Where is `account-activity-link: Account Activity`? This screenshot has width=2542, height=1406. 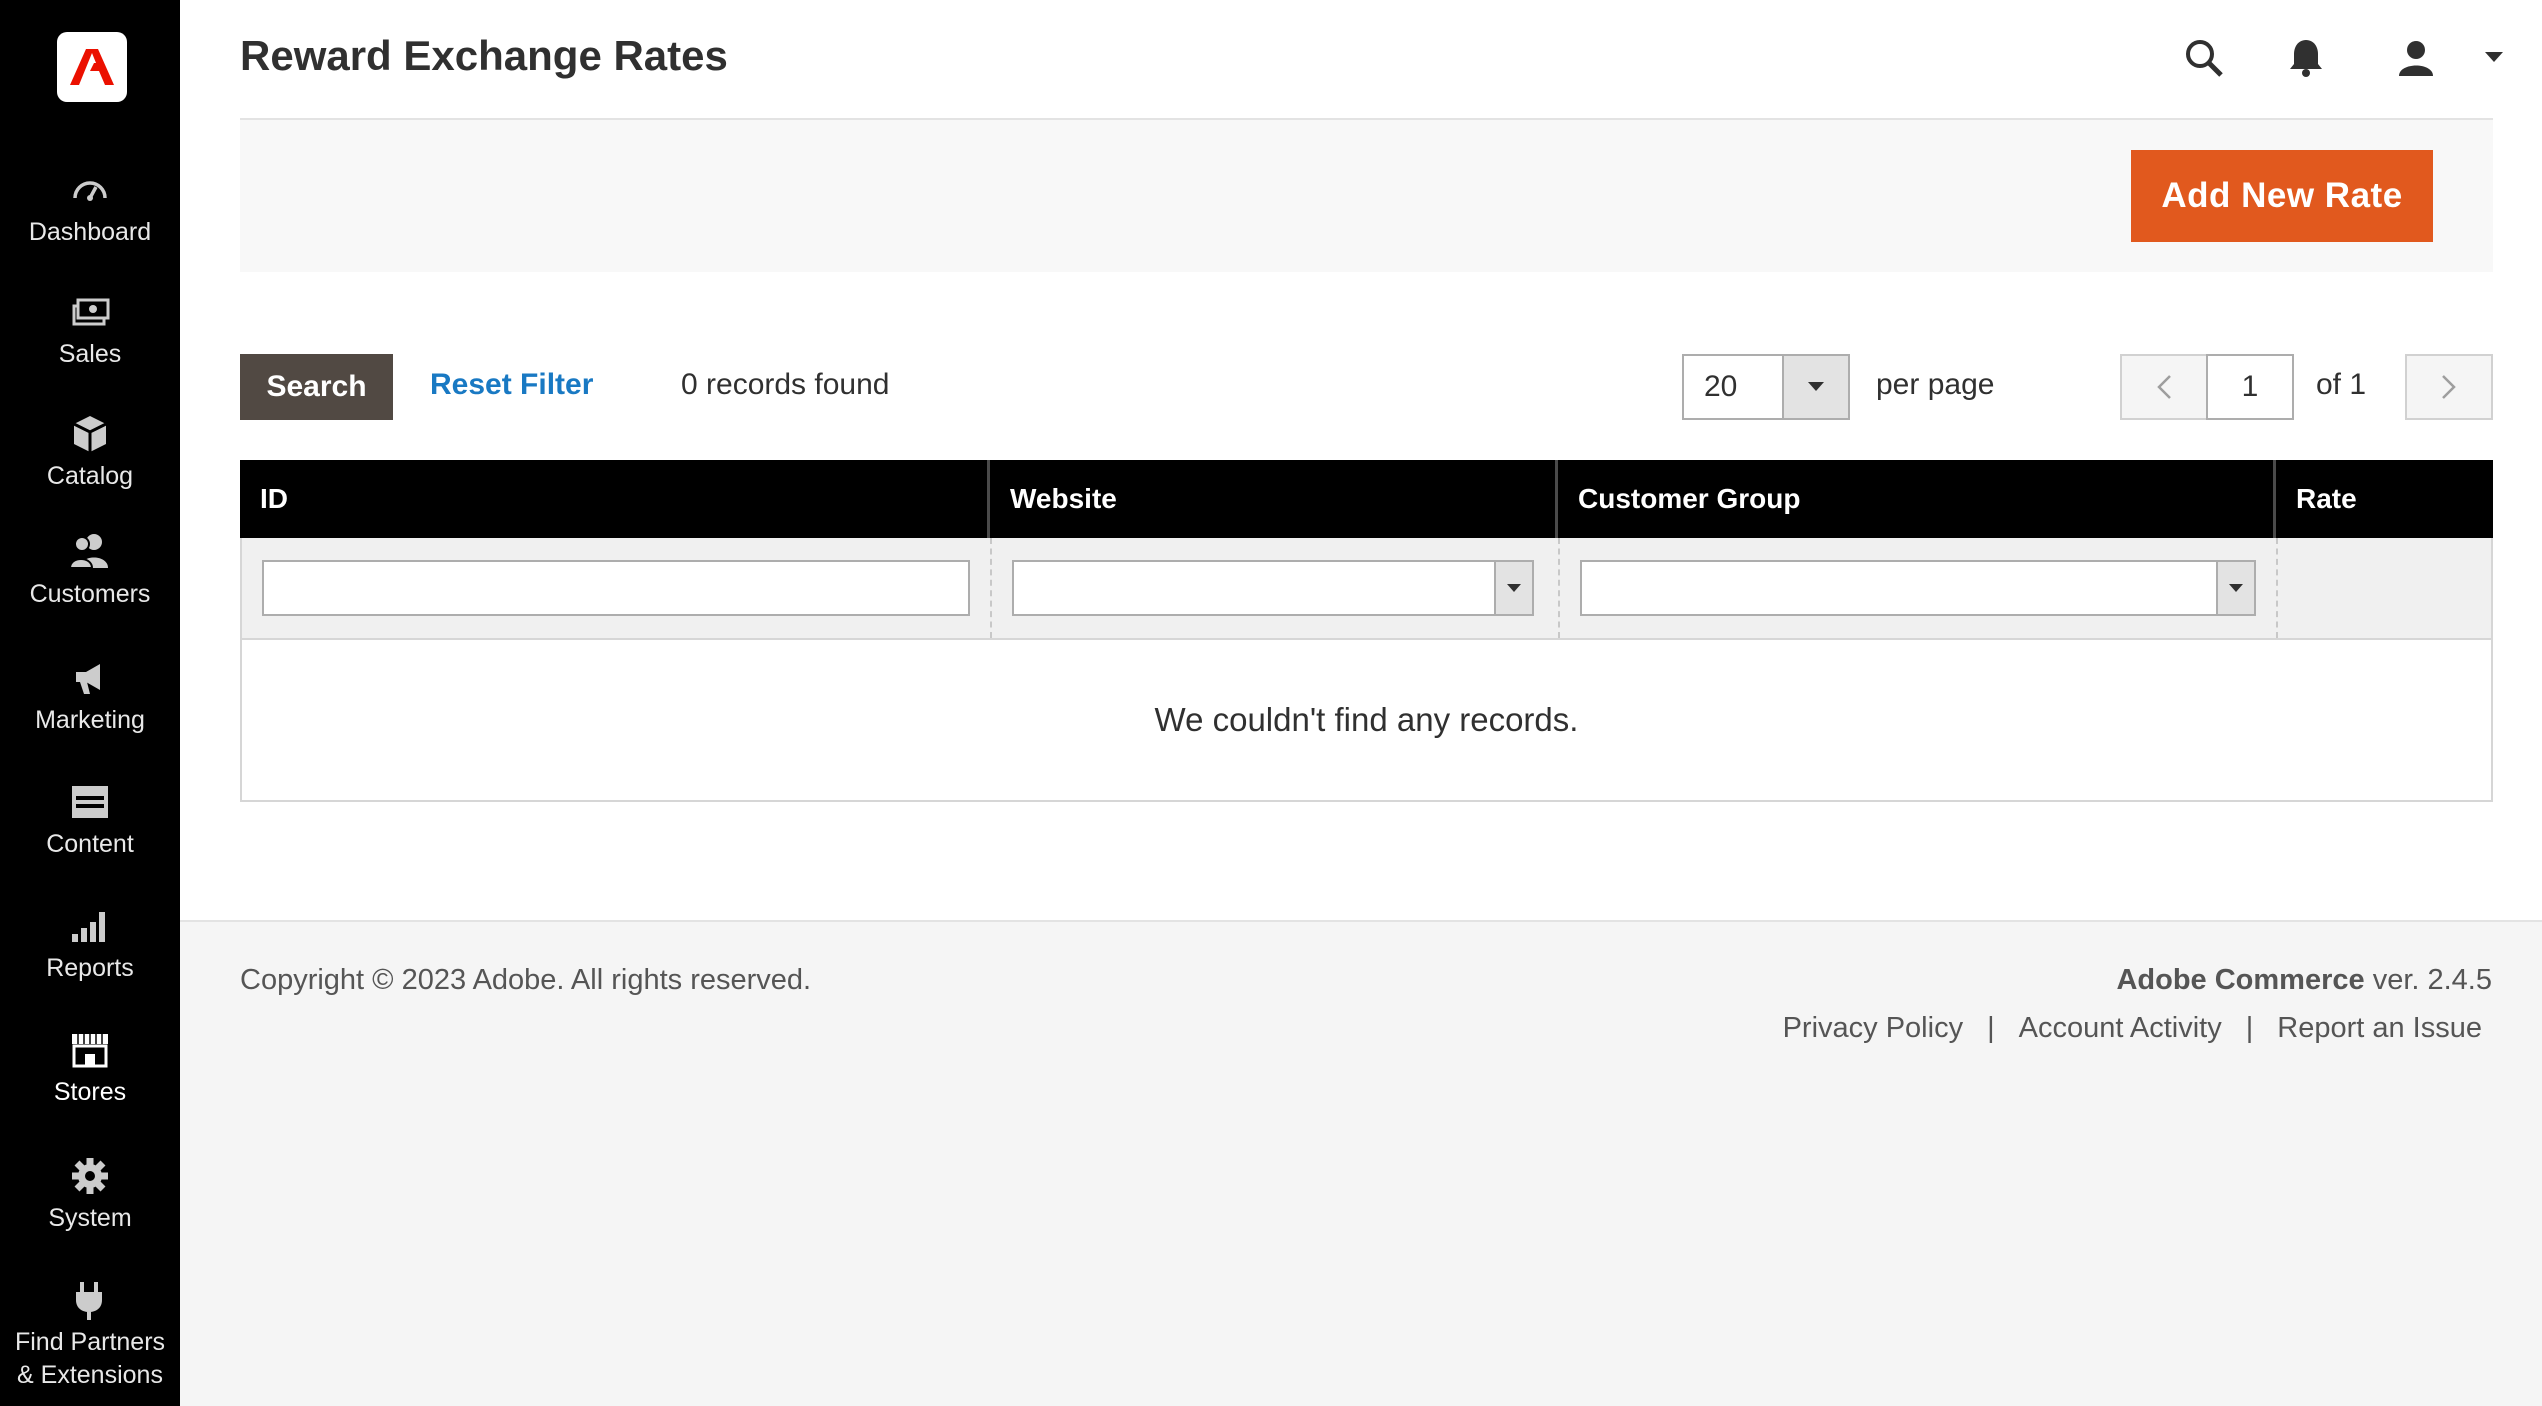 account-activity-link: Account Activity is located at coordinates (2120, 1028).